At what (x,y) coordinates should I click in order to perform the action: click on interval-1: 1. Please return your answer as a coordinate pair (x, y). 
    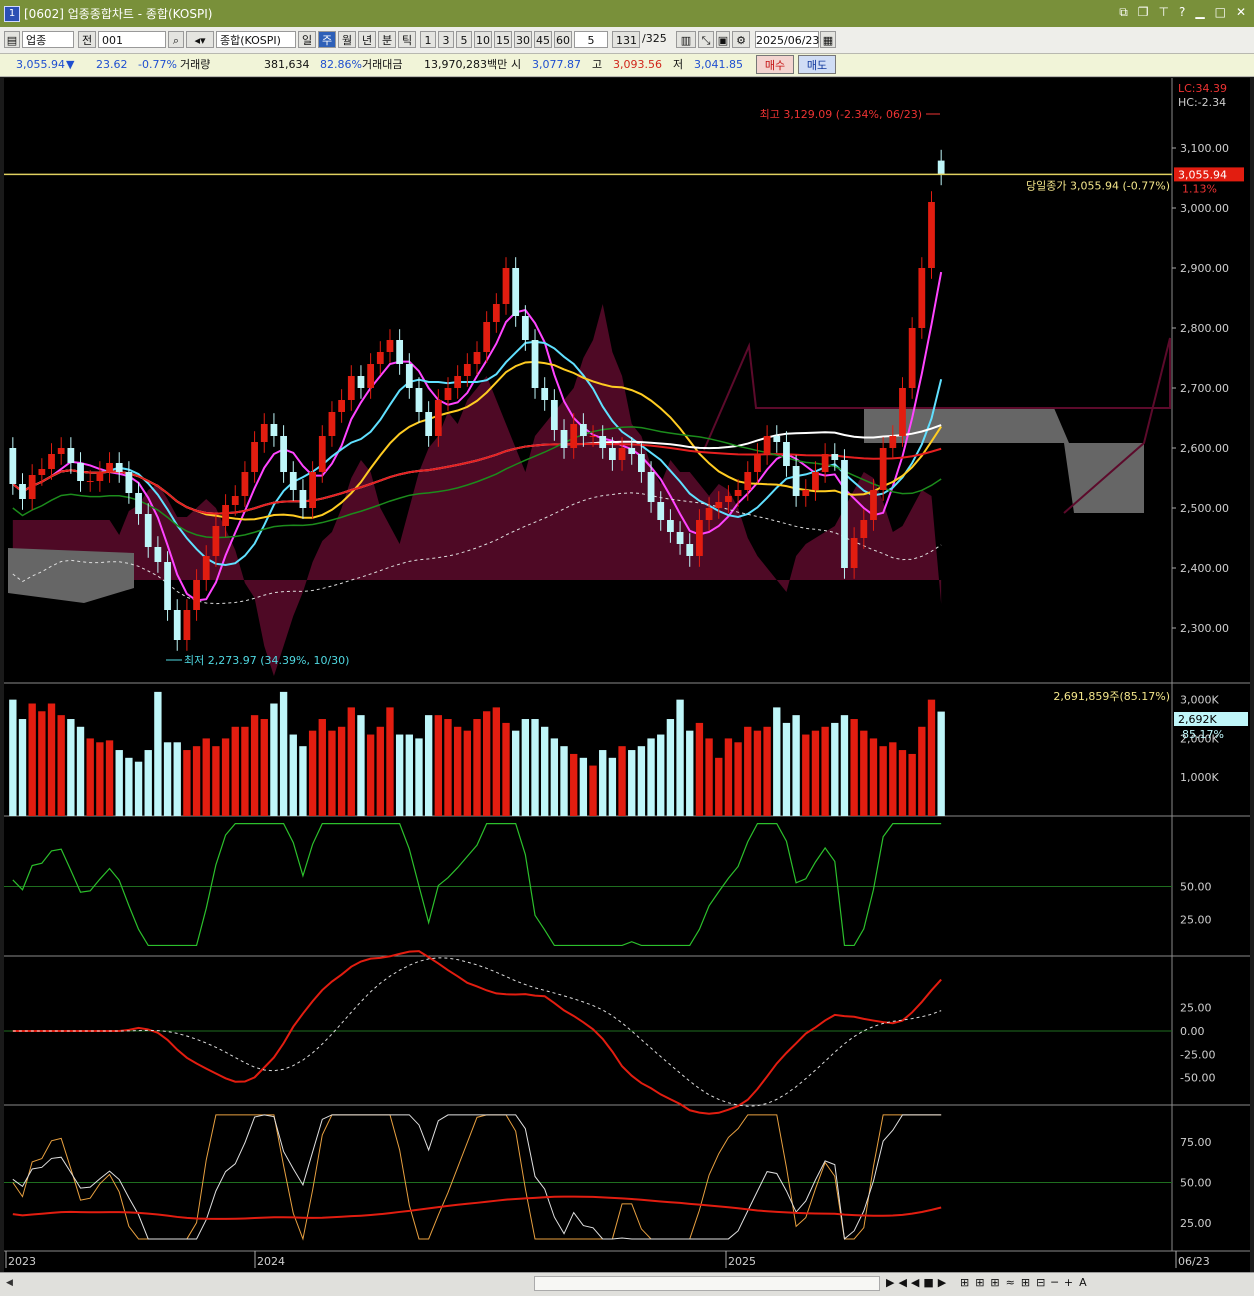
    Looking at the image, I should click on (428, 39).